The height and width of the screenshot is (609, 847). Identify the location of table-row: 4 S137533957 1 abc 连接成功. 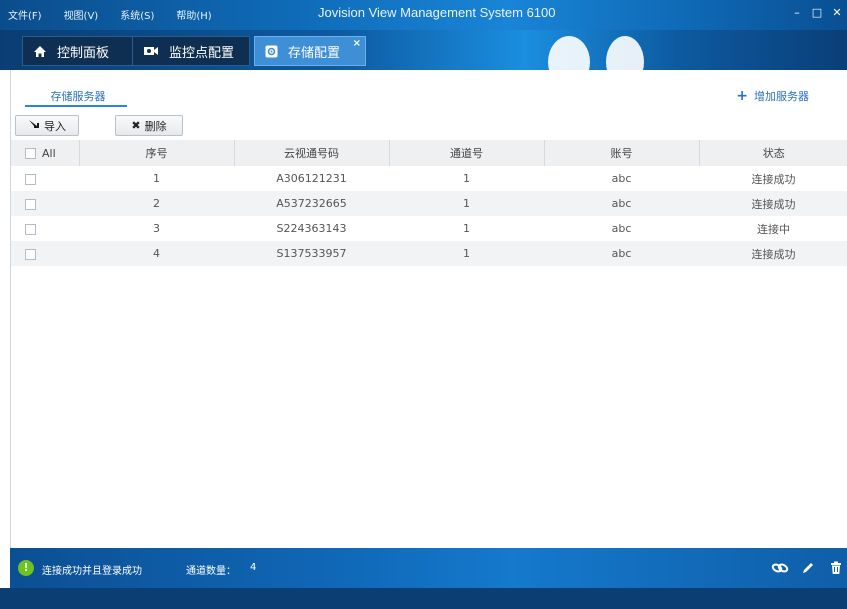
(429, 253).